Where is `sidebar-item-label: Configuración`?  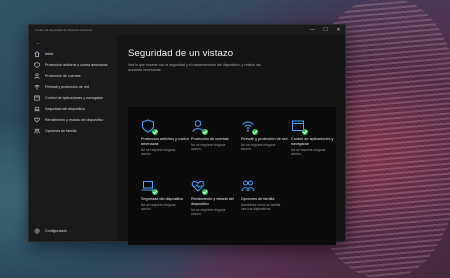 sidebar-item-label: Configuración is located at coordinates (56, 230).